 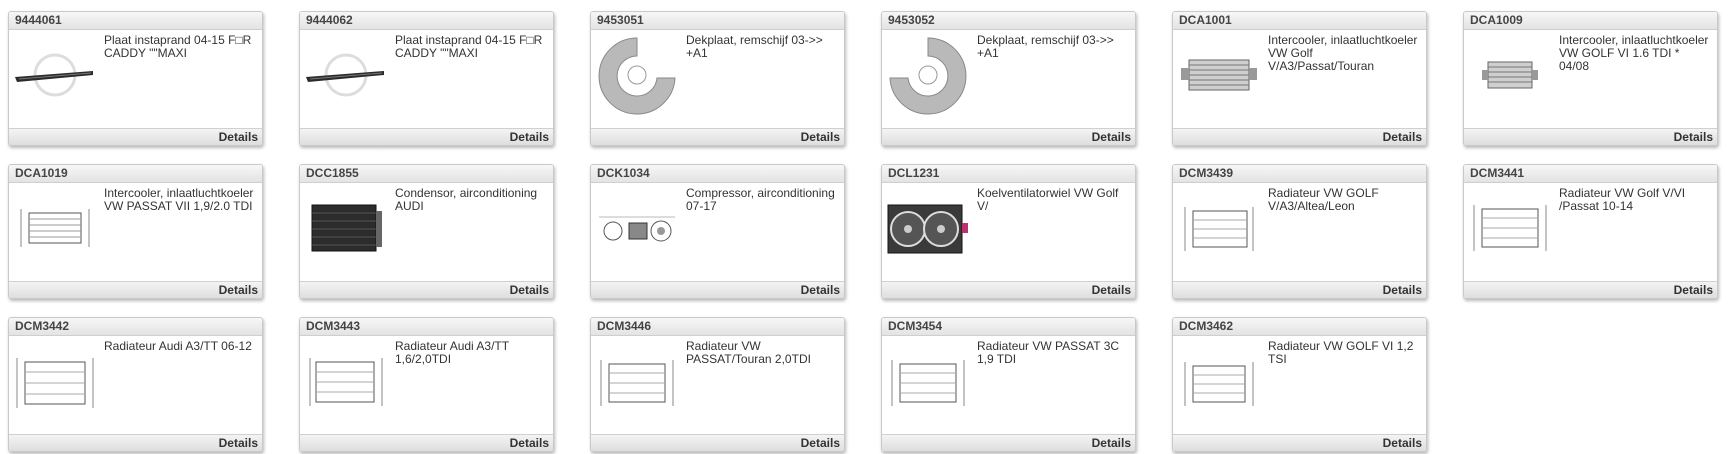 I want to click on product-sku: DCK1034, so click(x=717, y=174).